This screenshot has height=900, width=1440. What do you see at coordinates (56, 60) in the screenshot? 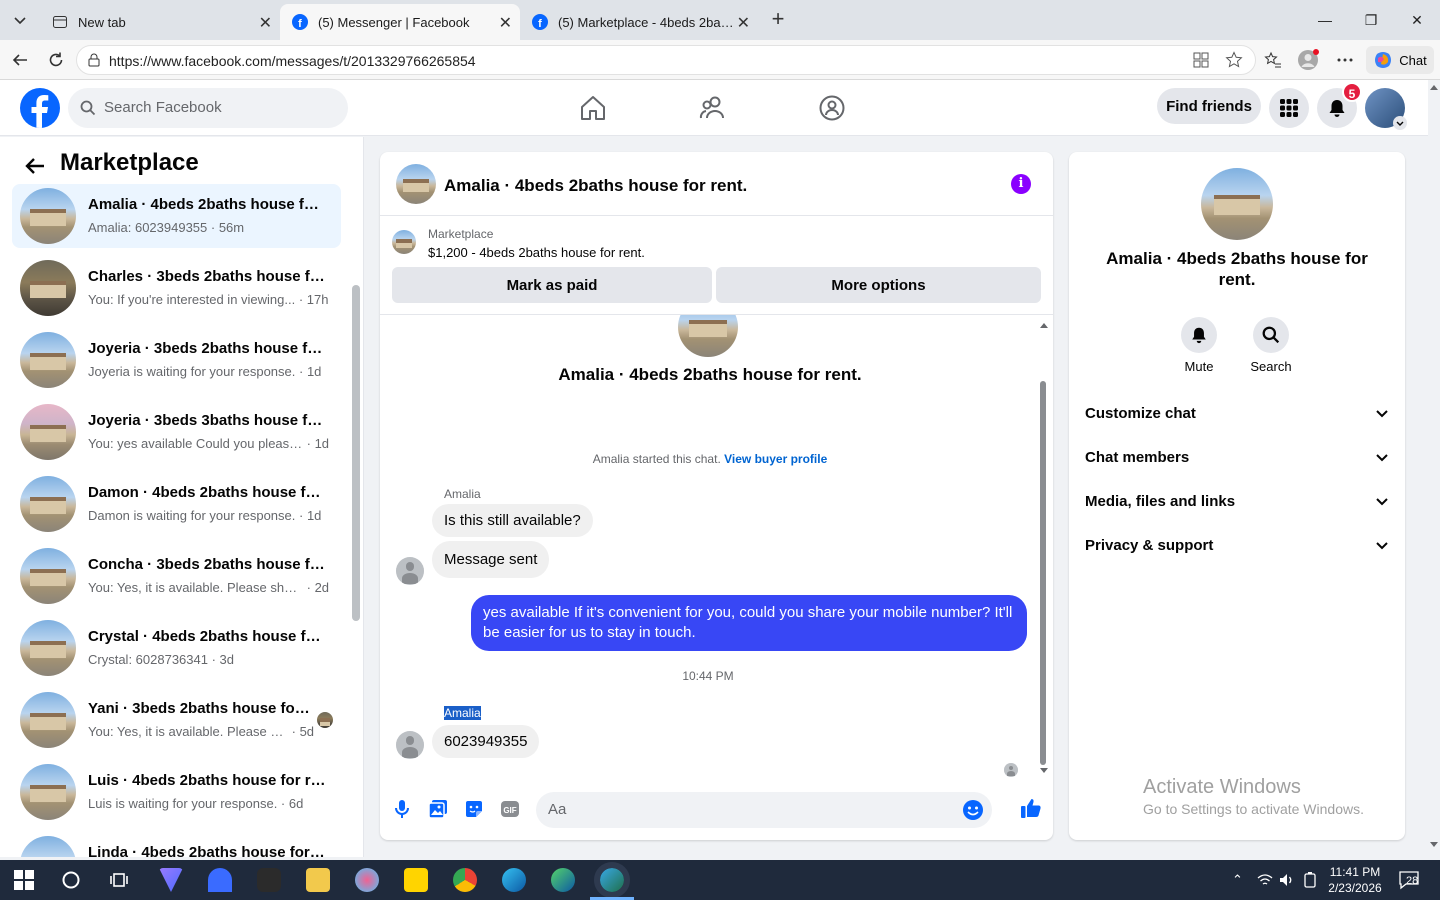
I see `refresh-button` at bounding box center [56, 60].